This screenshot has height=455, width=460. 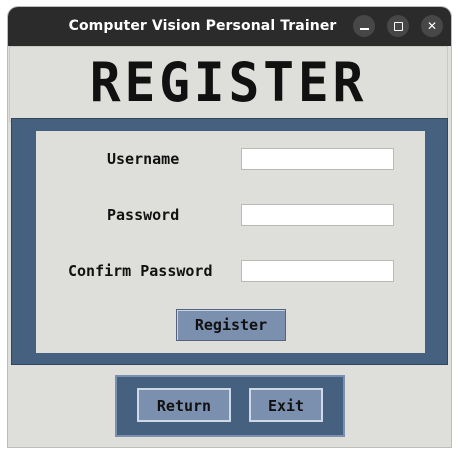 What do you see at coordinates (432, 26) in the screenshot?
I see `close-icon: ✕` at bounding box center [432, 26].